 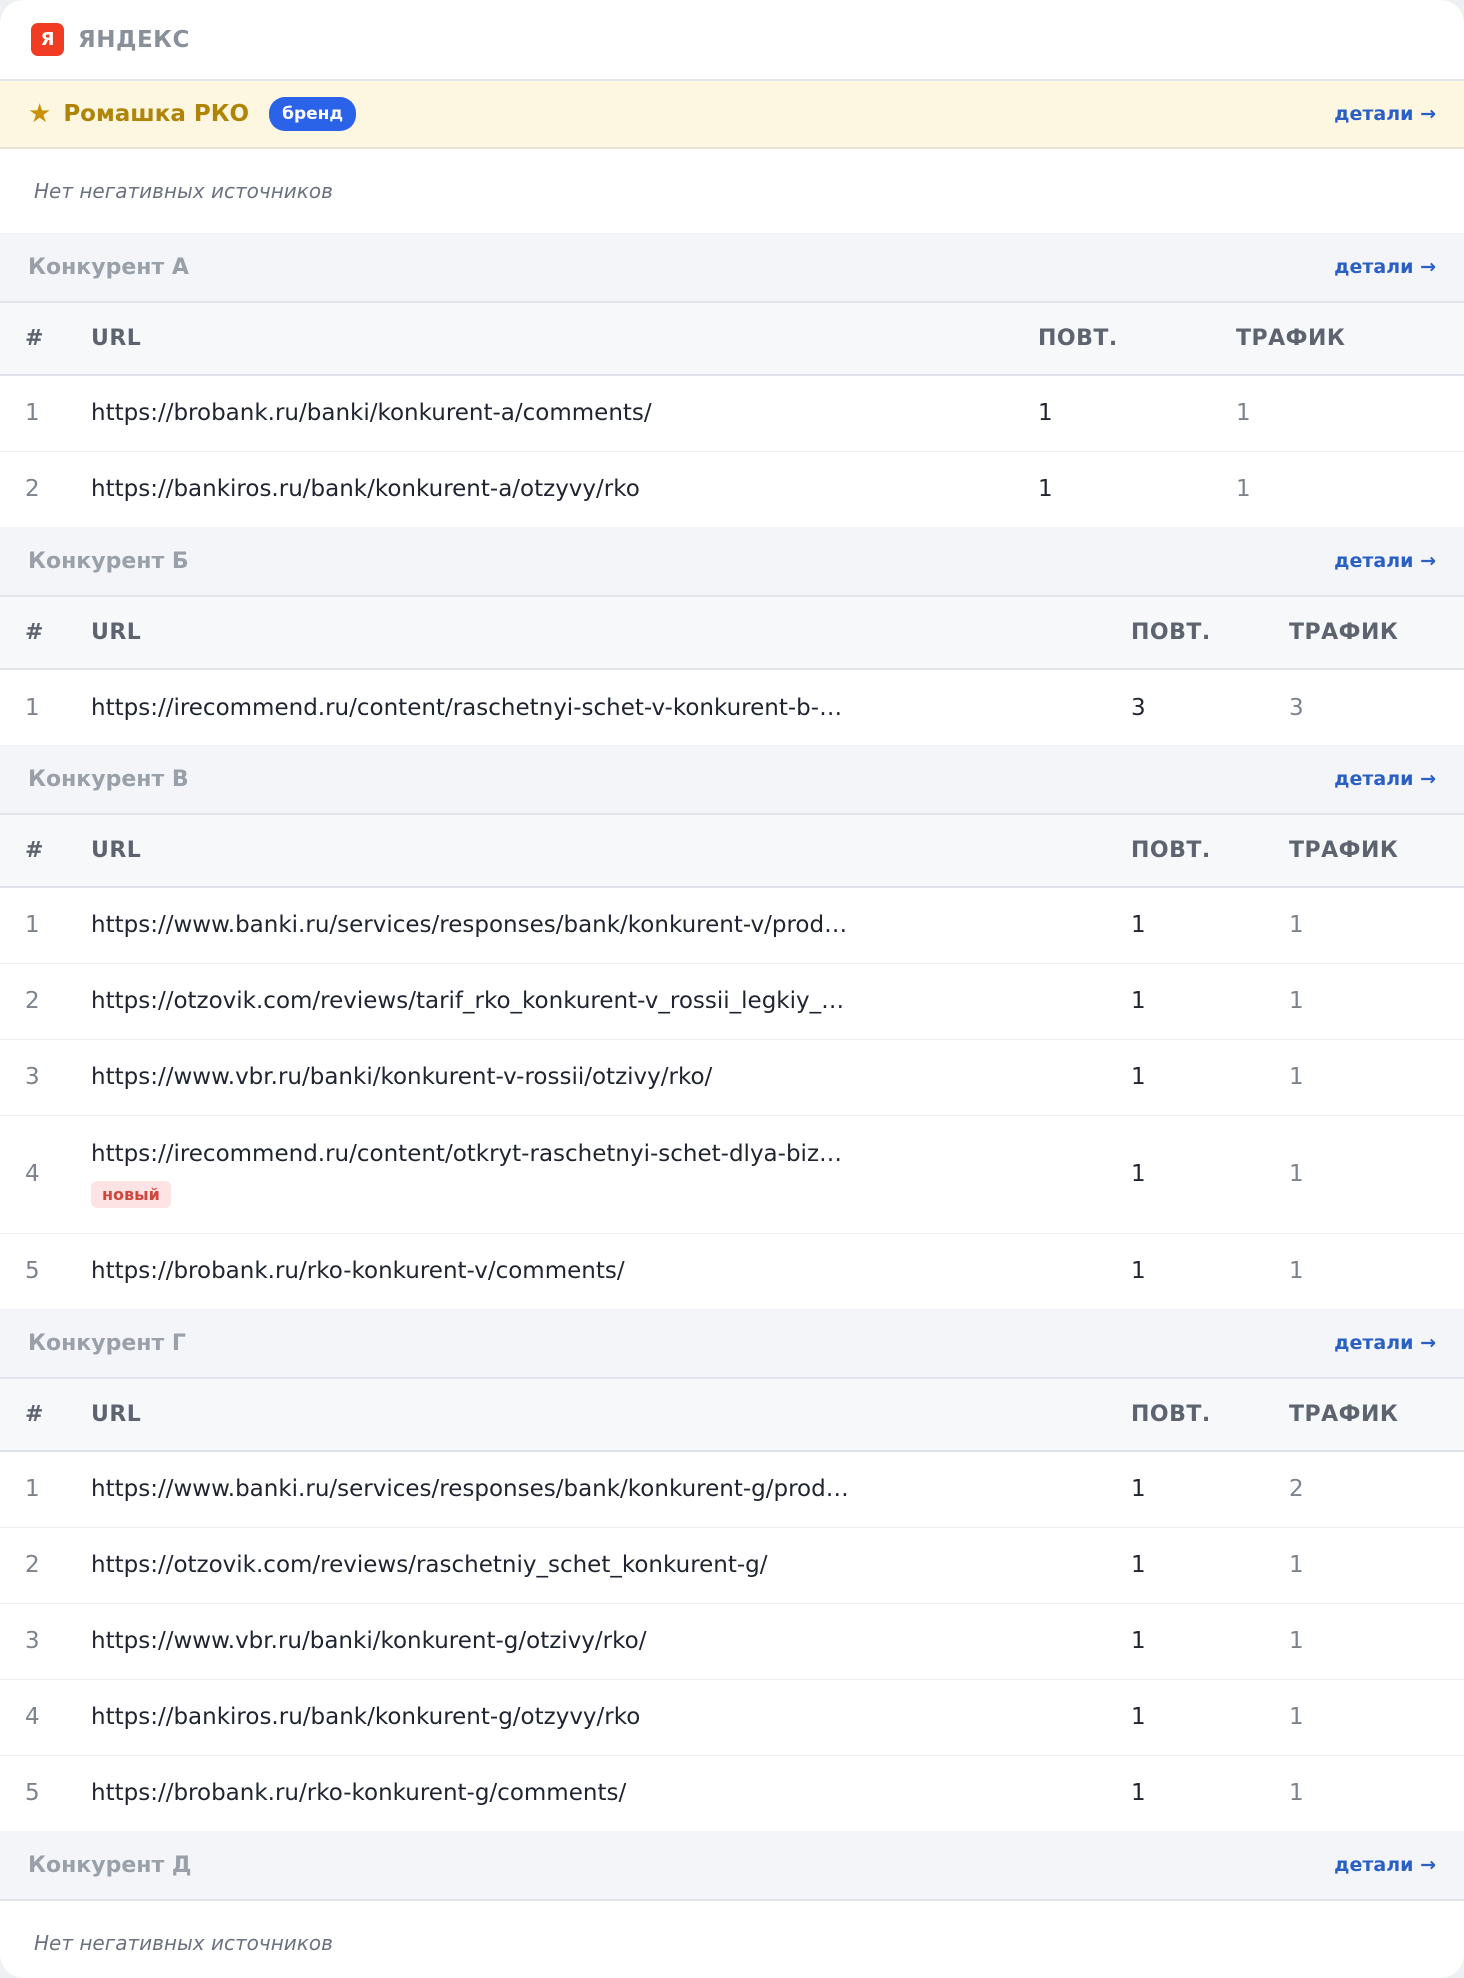 What do you see at coordinates (1296, 707) in the screenshot?
I see `row-traffic: 3` at bounding box center [1296, 707].